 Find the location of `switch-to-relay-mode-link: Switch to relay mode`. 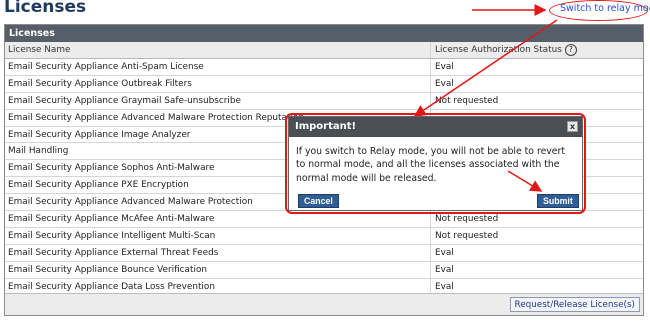

switch-to-relay-mode-link: Switch to relay mode is located at coordinates (605, 8).